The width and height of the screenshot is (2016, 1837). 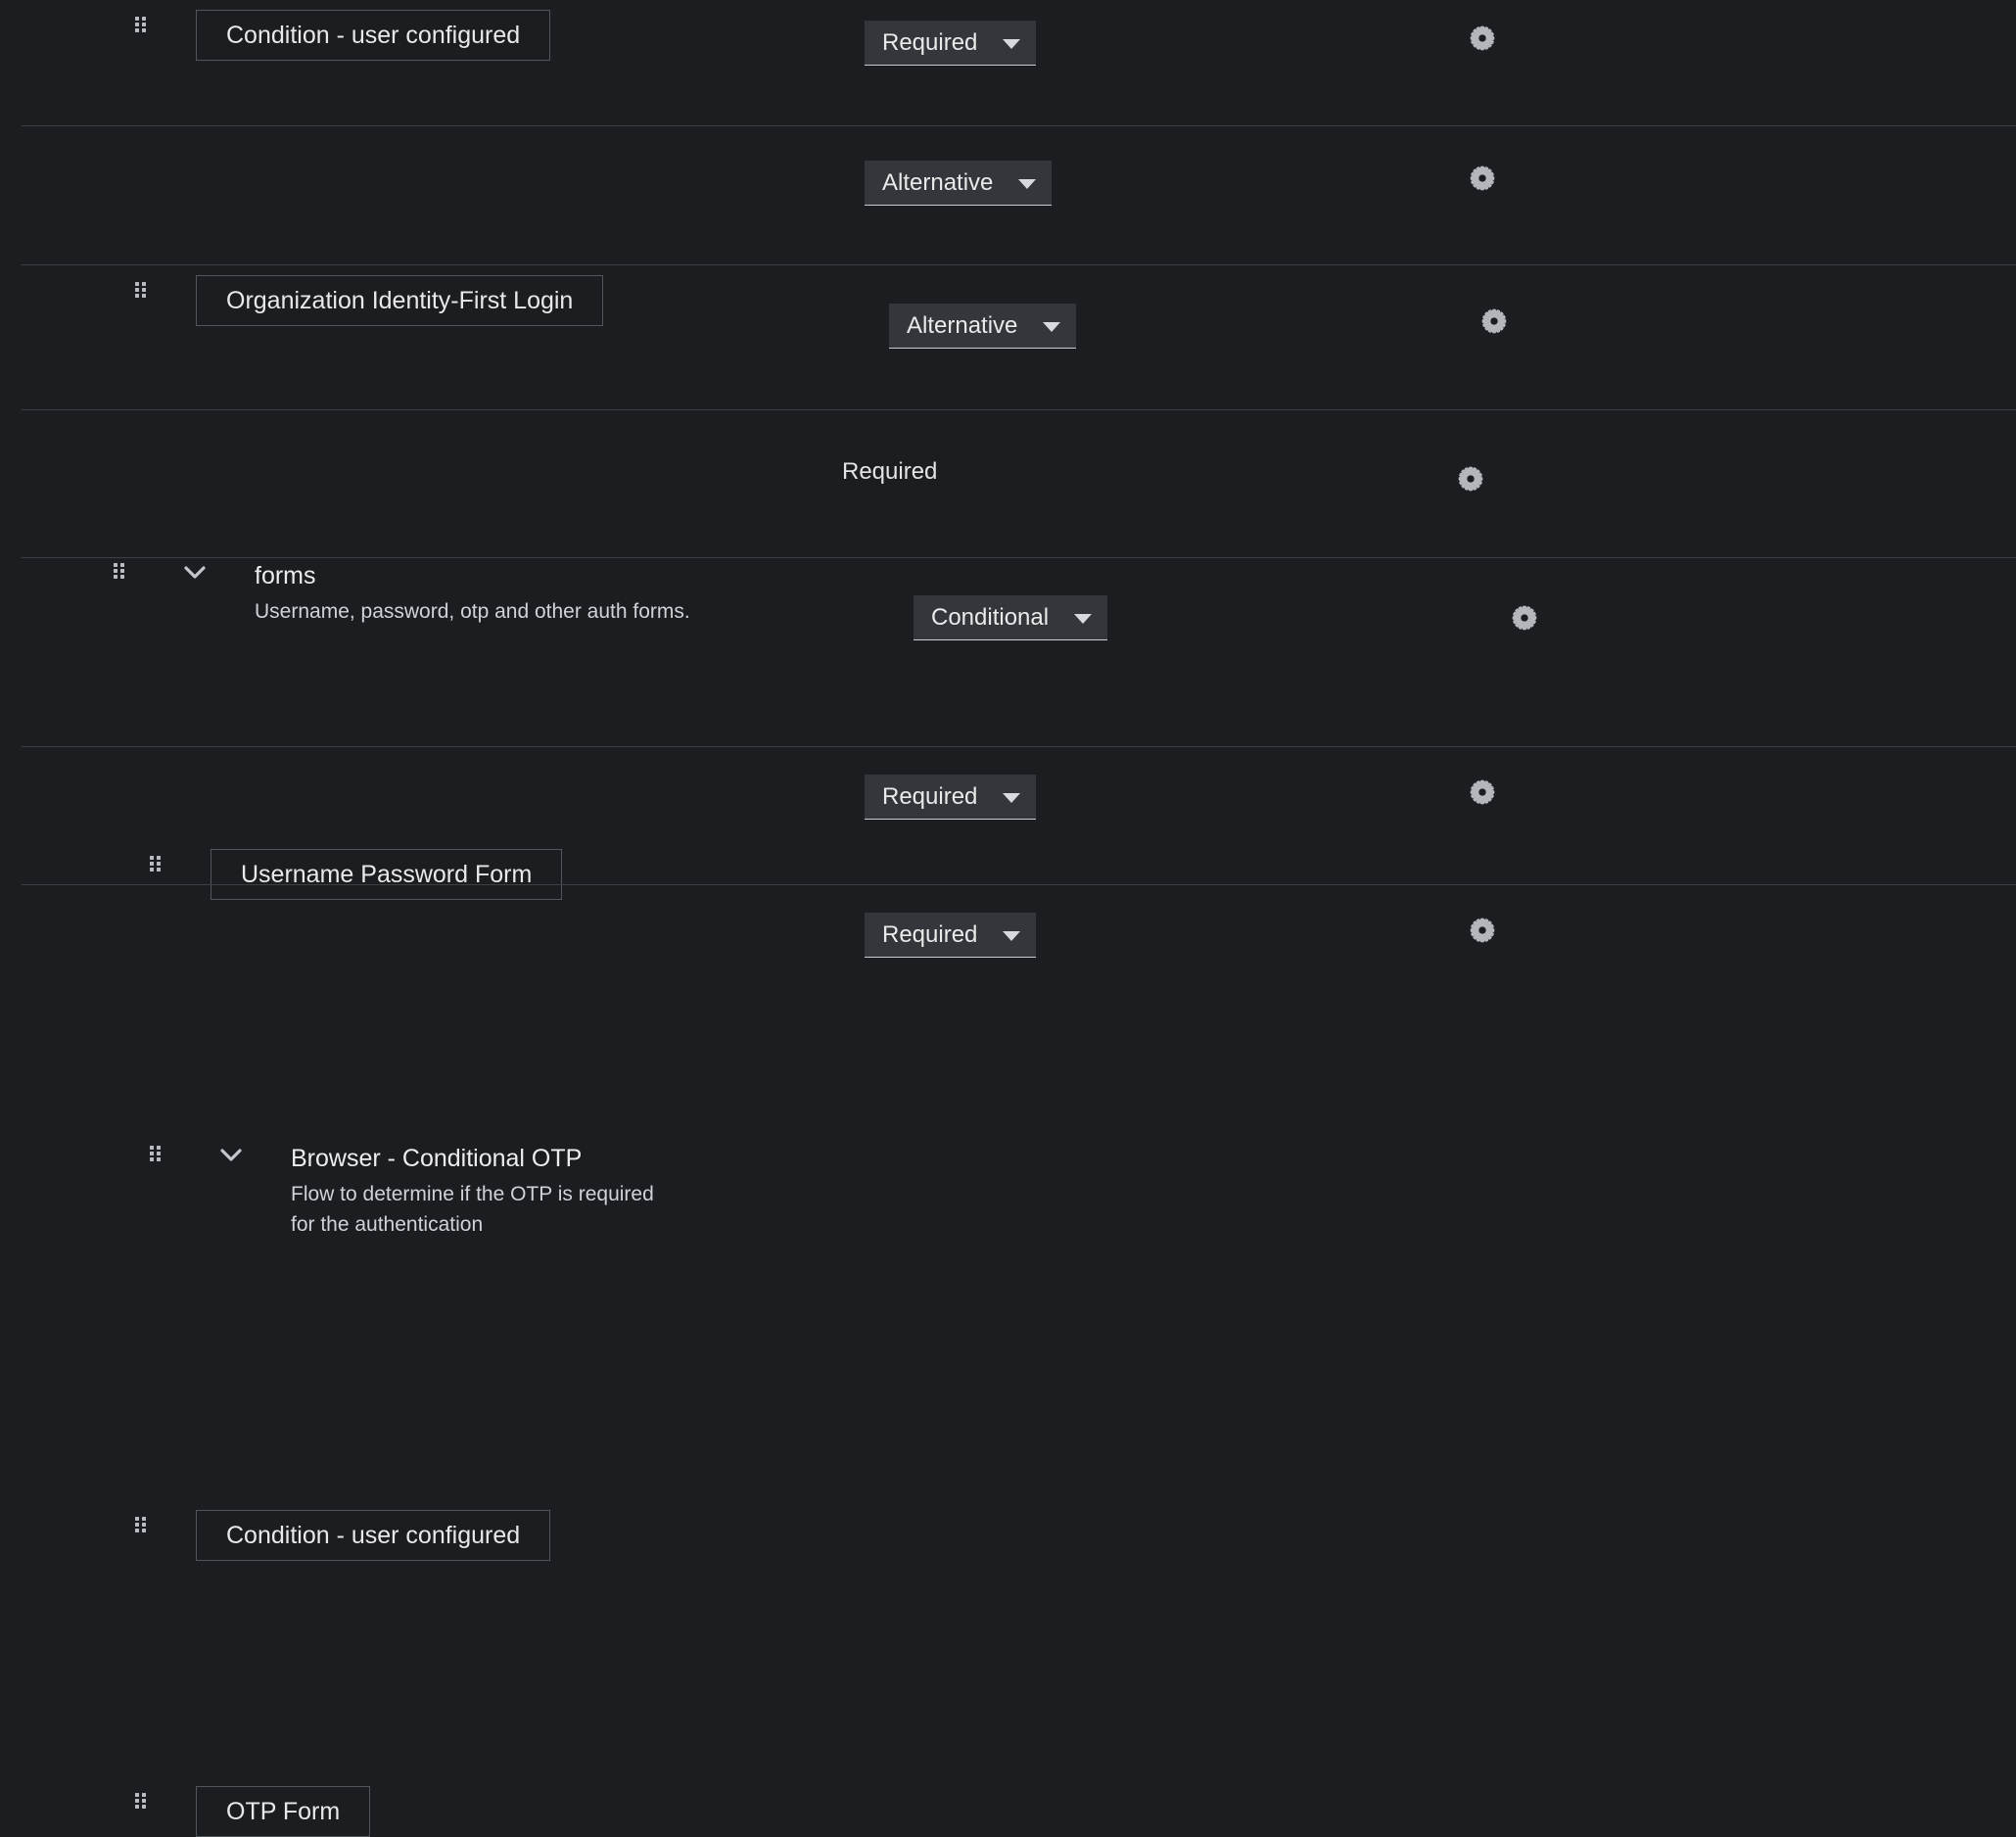 I want to click on requirement-static-label: Required, so click(x=890, y=471).